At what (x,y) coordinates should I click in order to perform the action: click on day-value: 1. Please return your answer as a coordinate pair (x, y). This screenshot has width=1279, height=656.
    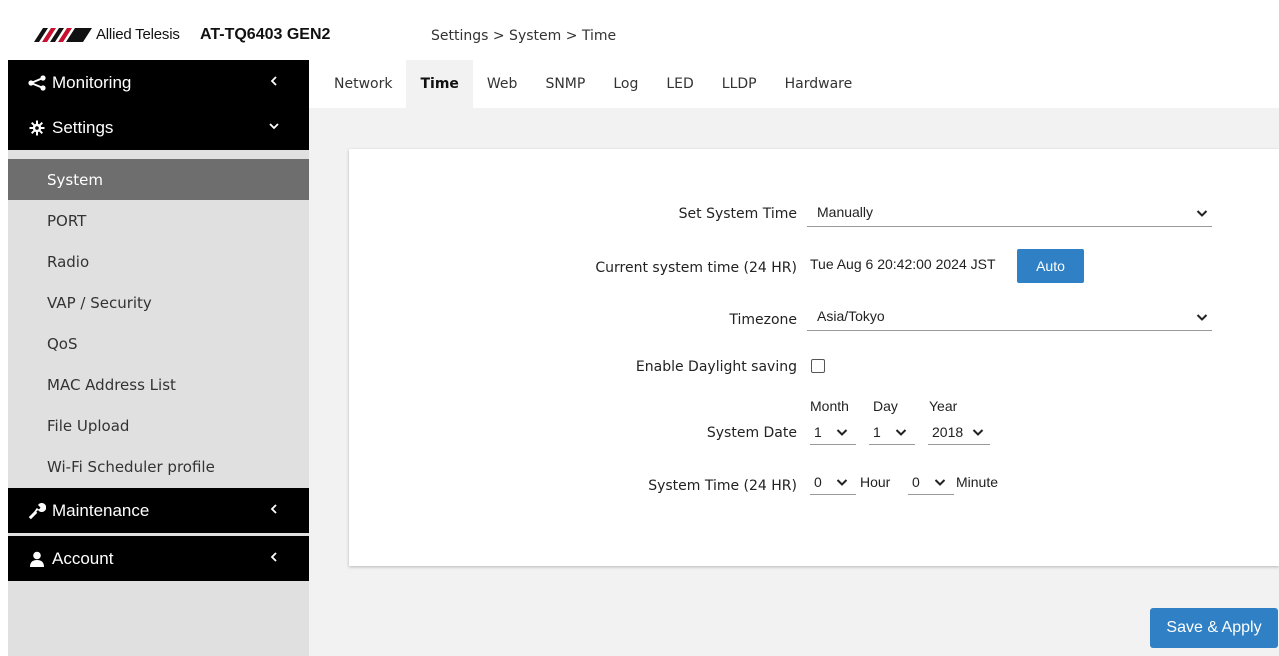
    Looking at the image, I should click on (877, 431).